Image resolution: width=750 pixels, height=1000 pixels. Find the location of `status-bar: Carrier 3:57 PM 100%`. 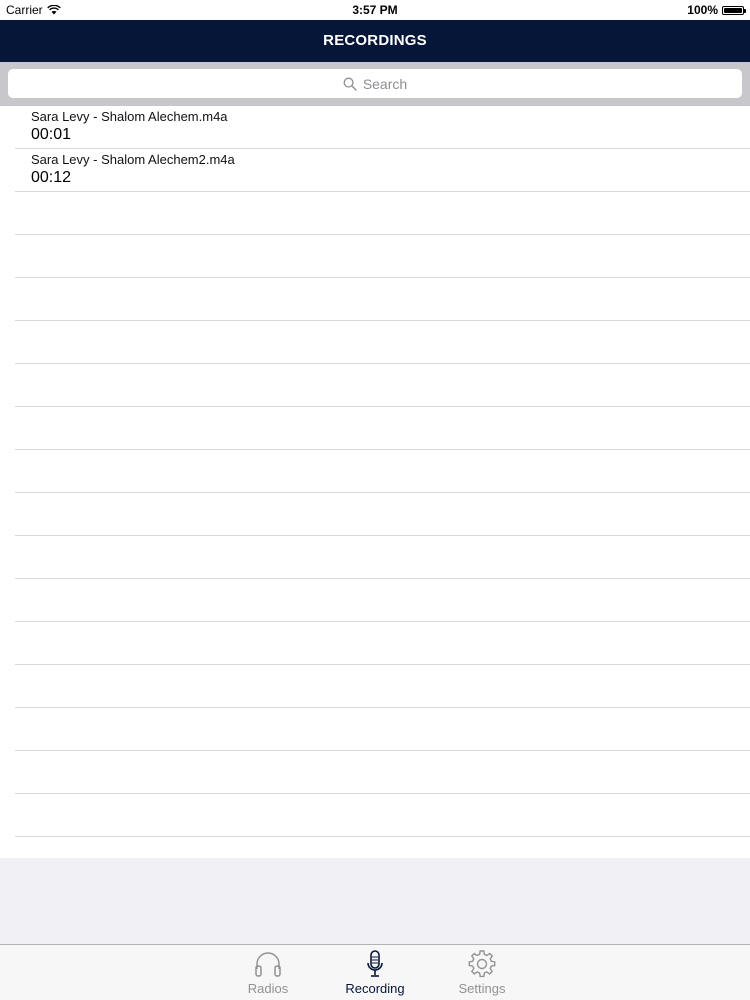

status-bar: Carrier 3:57 PM 100% is located at coordinates (375, 10).